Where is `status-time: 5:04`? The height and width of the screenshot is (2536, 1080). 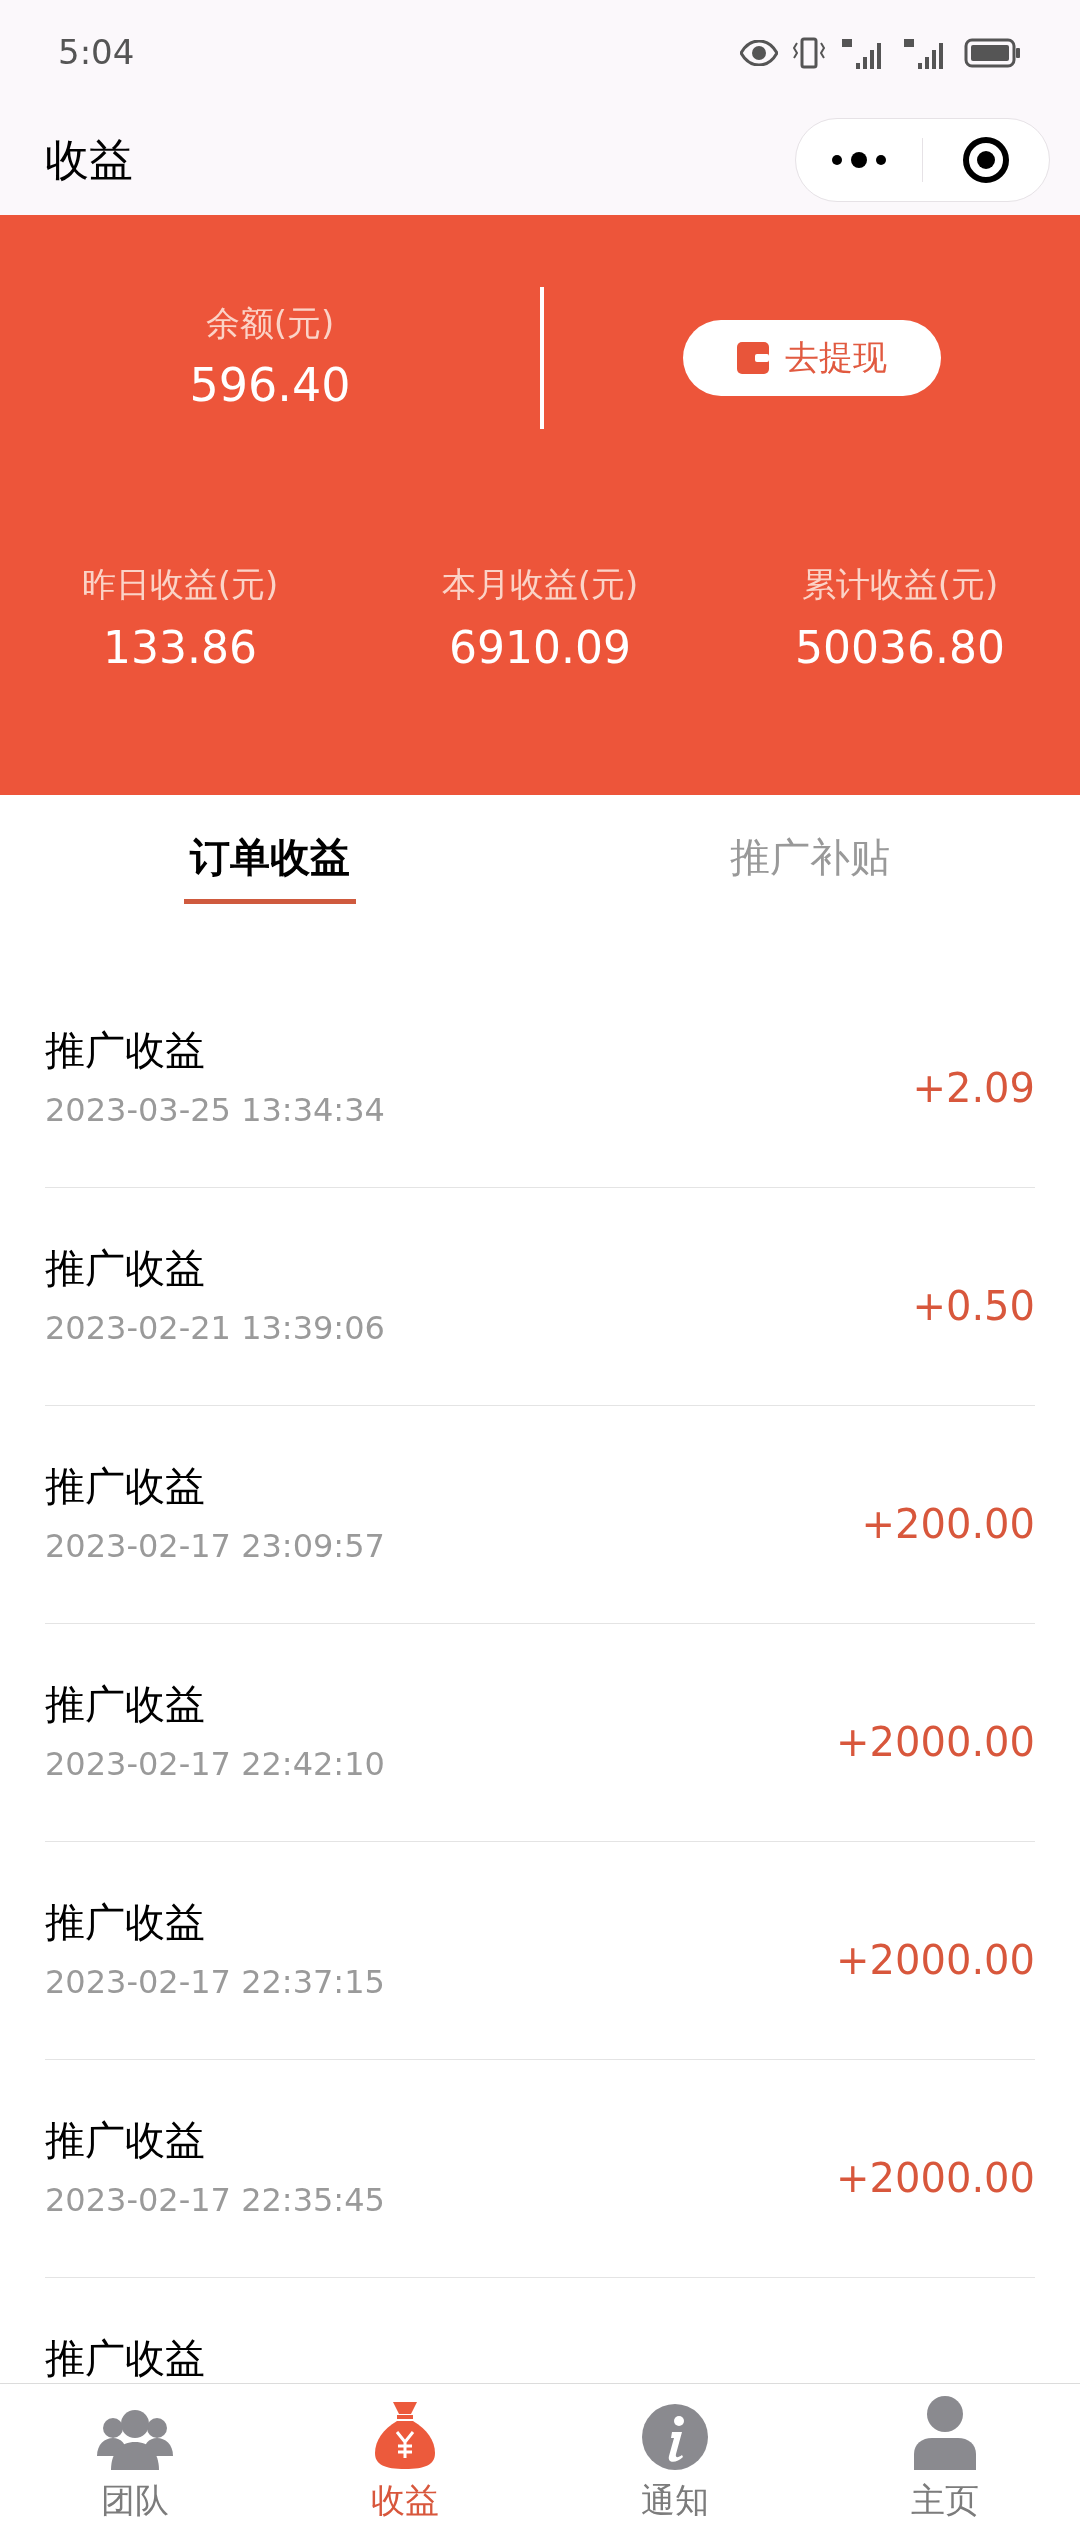 status-time: 5:04 is located at coordinates (96, 52).